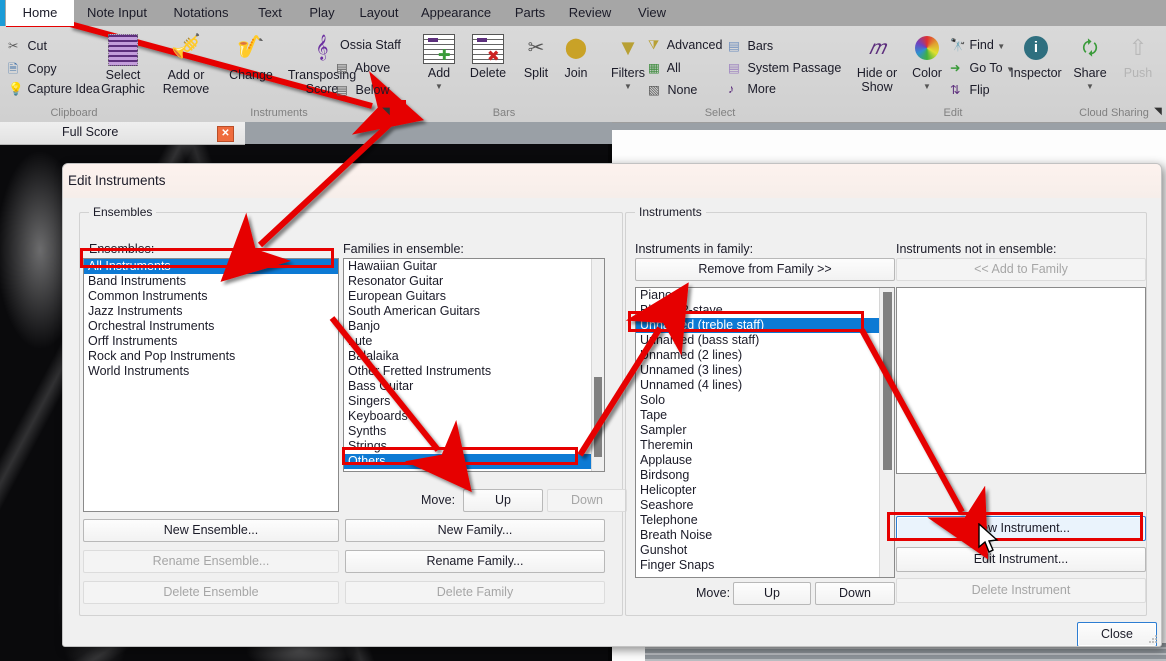  What do you see at coordinates (672, 89) in the screenshot?
I see `select-none-button: ▧ None` at bounding box center [672, 89].